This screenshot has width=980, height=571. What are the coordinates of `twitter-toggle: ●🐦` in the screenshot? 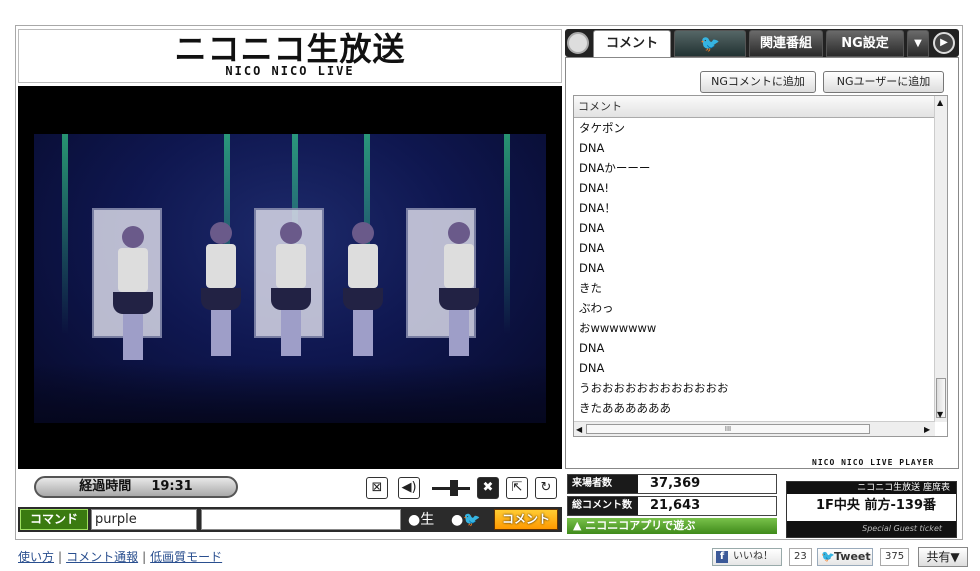 It's located at (470, 520).